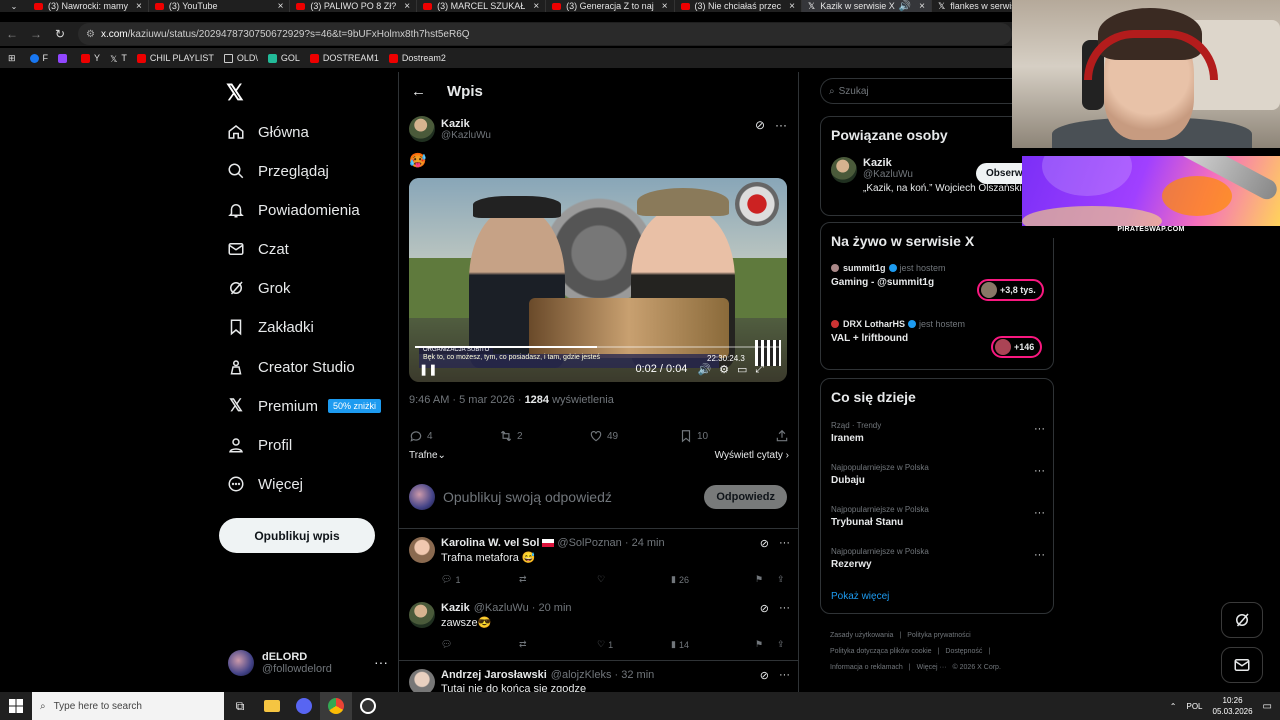 The height and width of the screenshot is (720, 1280). What do you see at coordinates (920, 91) in the screenshot?
I see `search-input: ⌕ Szukaj` at bounding box center [920, 91].